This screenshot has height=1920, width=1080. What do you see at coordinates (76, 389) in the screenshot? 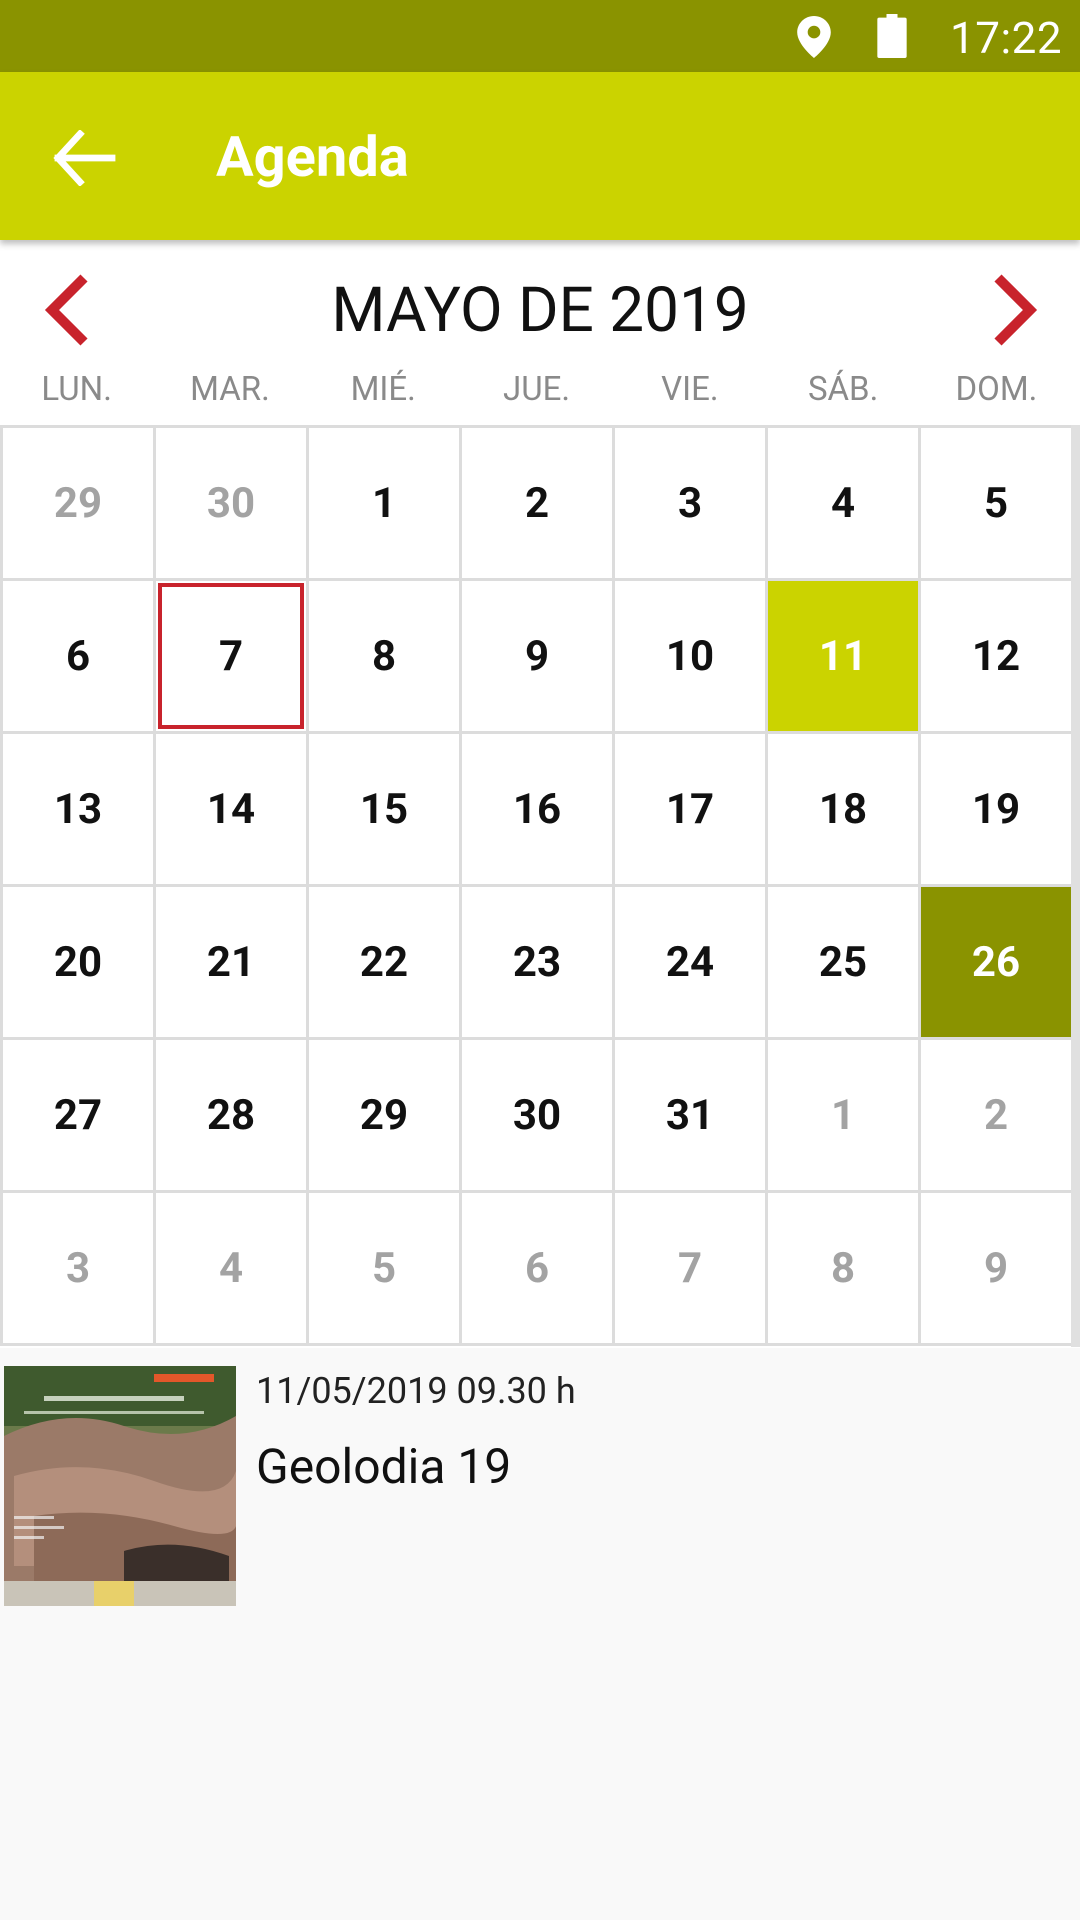
I see `weekday-label: LUN.` at bounding box center [76, 389].